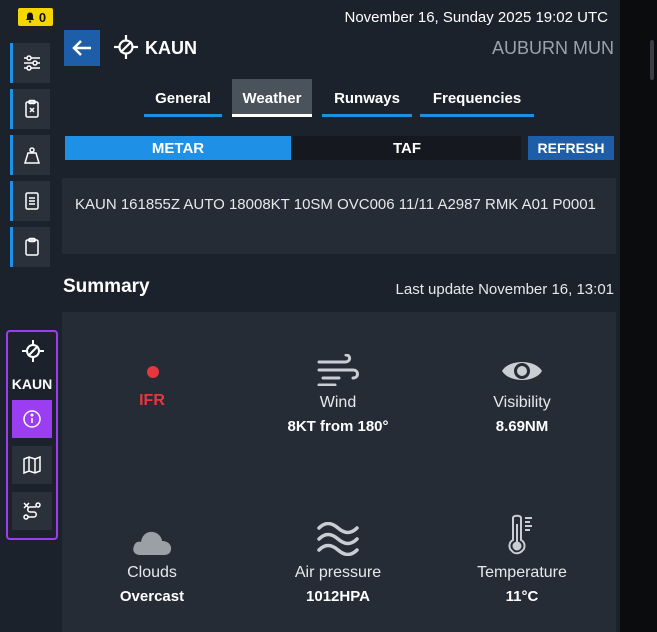  I want to click on pressure-label: Air pressure, so click(338, 572).